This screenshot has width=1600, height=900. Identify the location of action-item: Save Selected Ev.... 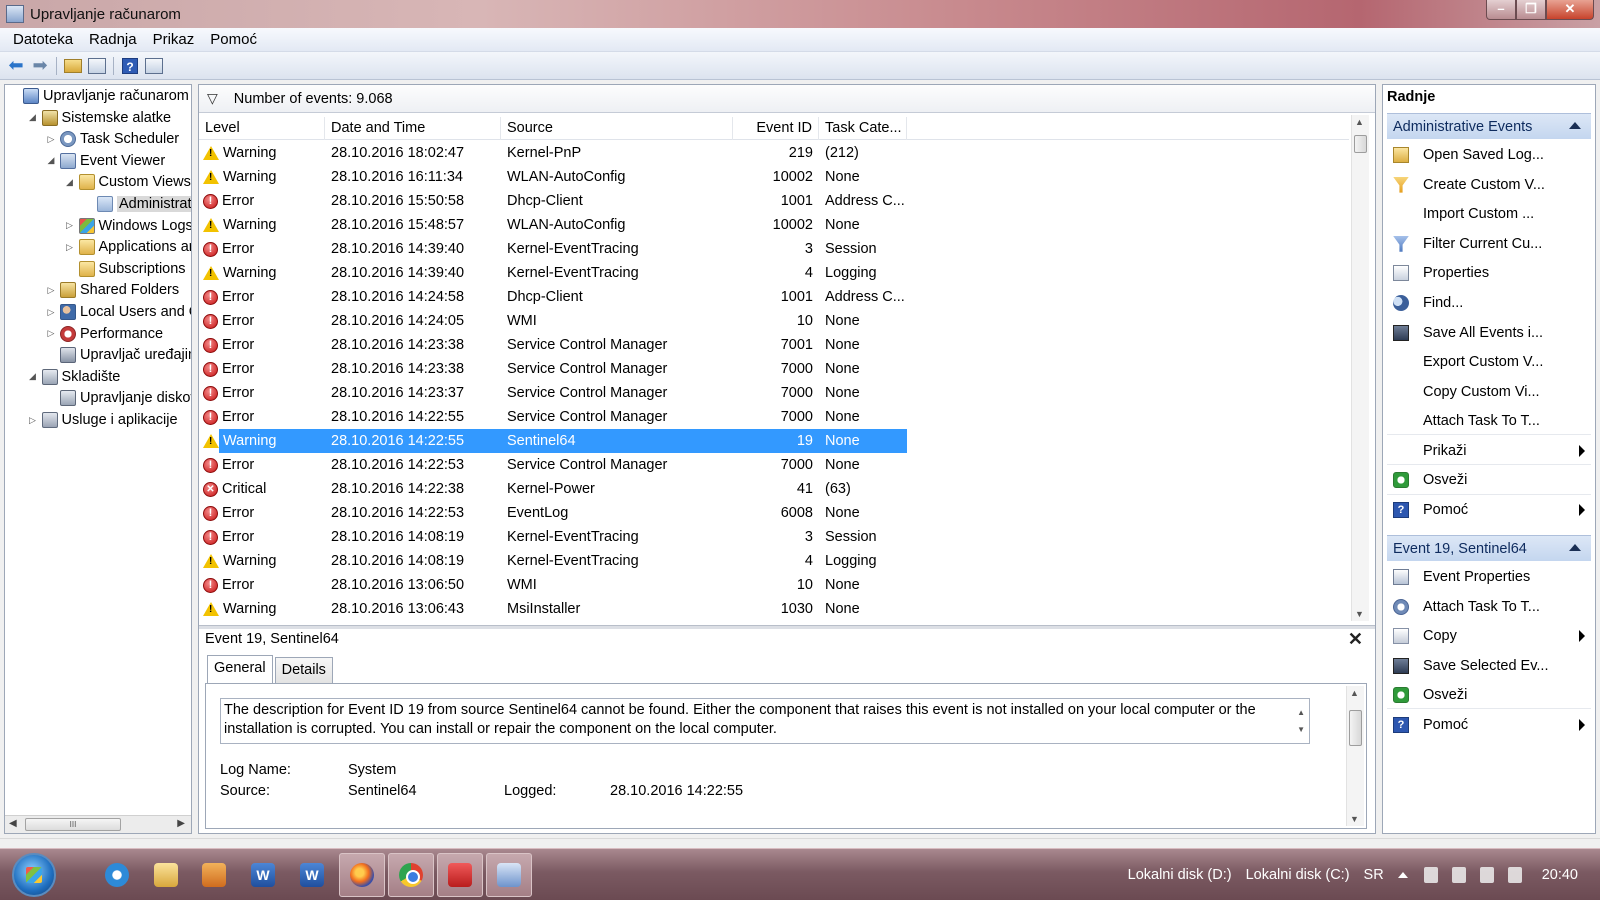
(1489, 666).